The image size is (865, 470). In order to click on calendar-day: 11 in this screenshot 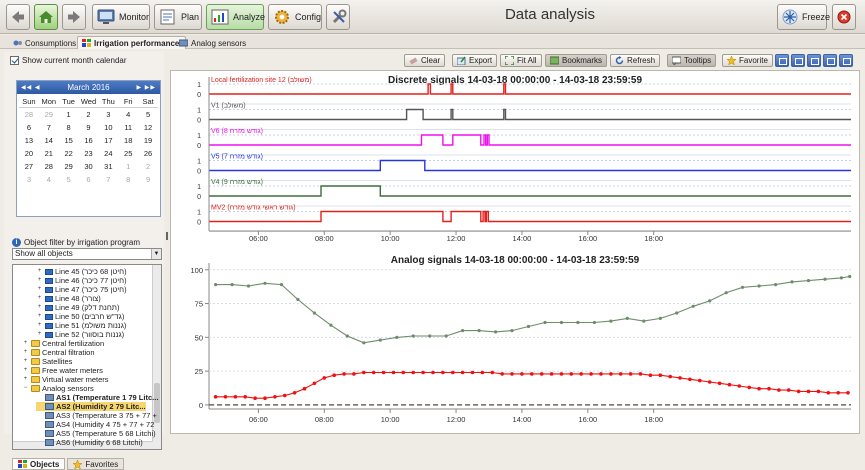, I will do `click(128, 127)`.